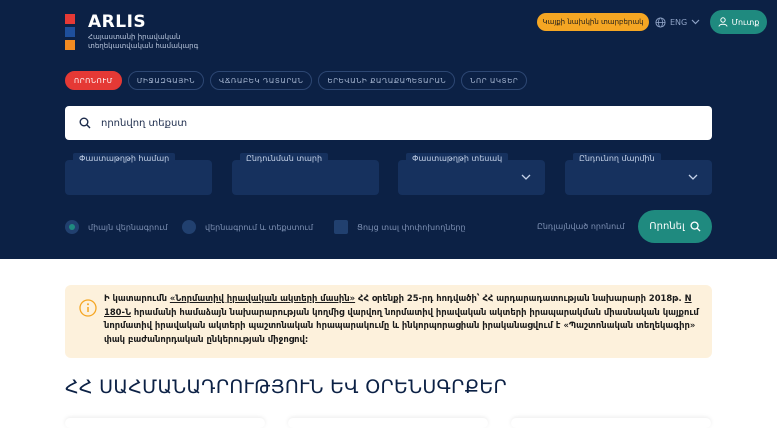 The height and width of the screenshot is (428, 777). Describe the element at coordinates (128, 227) in the screenshot. I see `radio-title-only-label: միայն վերնագրում` at that location.